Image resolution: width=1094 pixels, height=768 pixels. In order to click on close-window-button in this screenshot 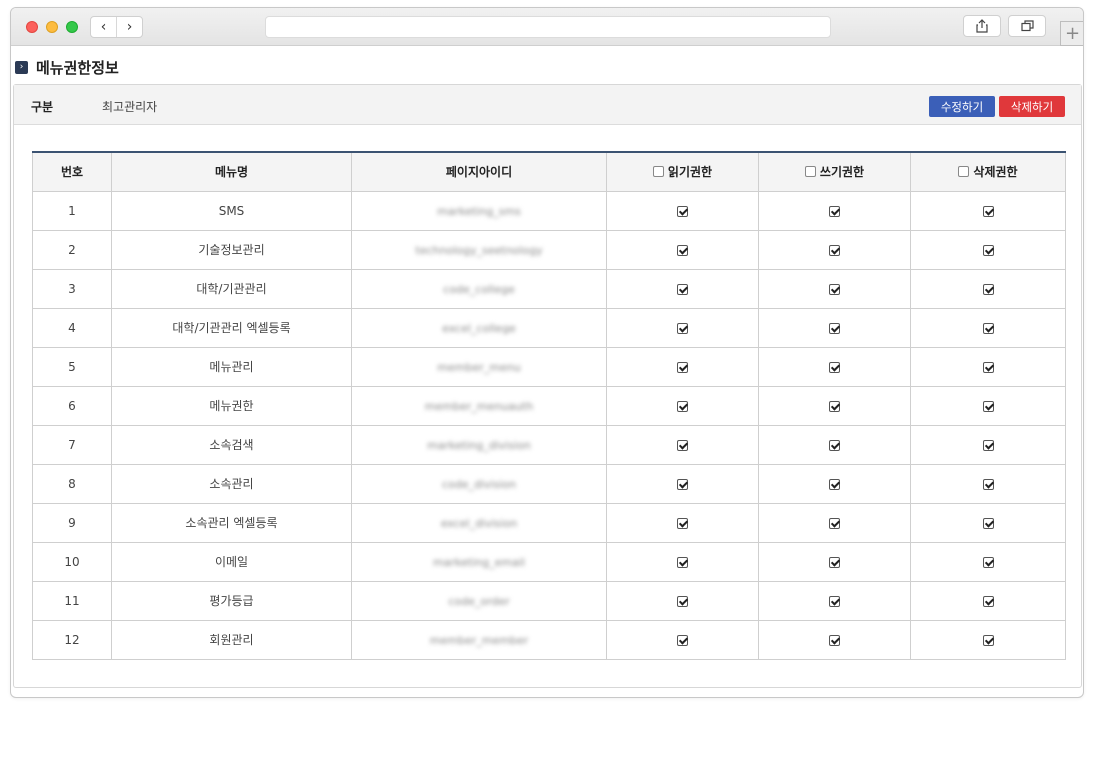, I will do `click(32, 27)`.